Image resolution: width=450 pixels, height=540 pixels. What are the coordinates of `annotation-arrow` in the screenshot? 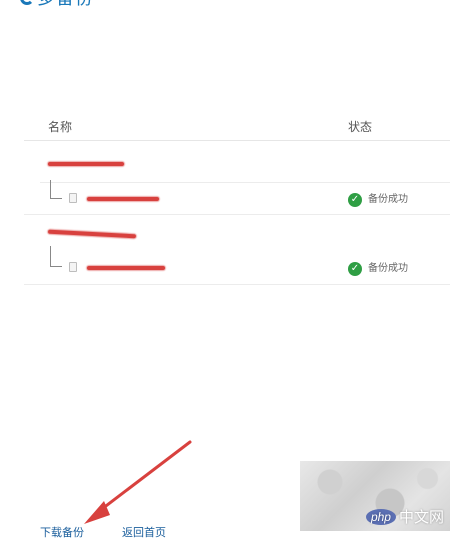 It's located at (138, 482).